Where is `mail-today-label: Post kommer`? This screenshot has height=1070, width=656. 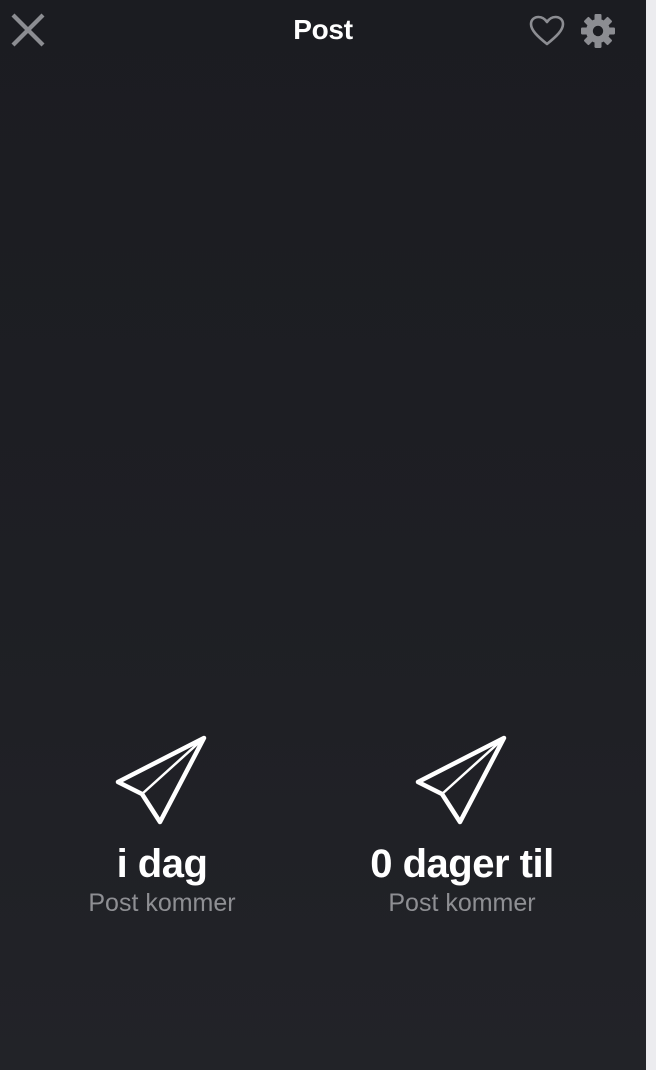
mail-today-label: Post kommer is located at coordinates (162, 903).